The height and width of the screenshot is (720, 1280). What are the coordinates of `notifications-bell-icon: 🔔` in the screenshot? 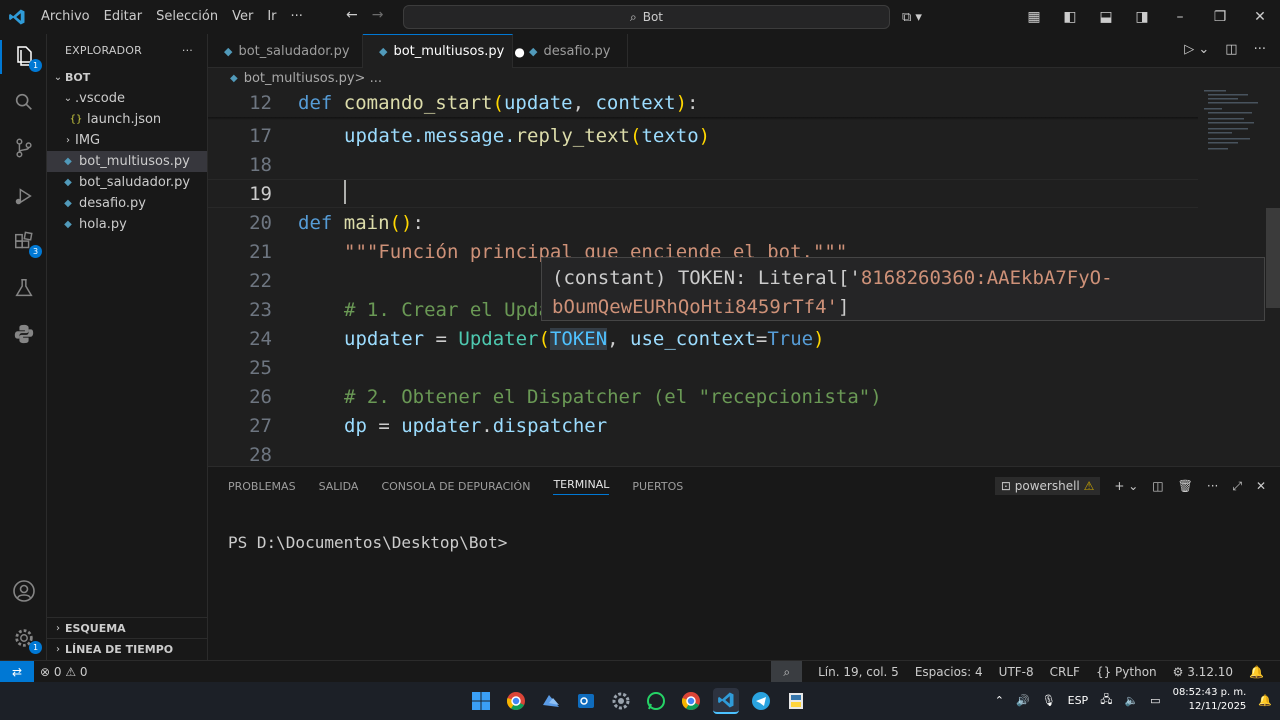 It's located at (1256, 672).